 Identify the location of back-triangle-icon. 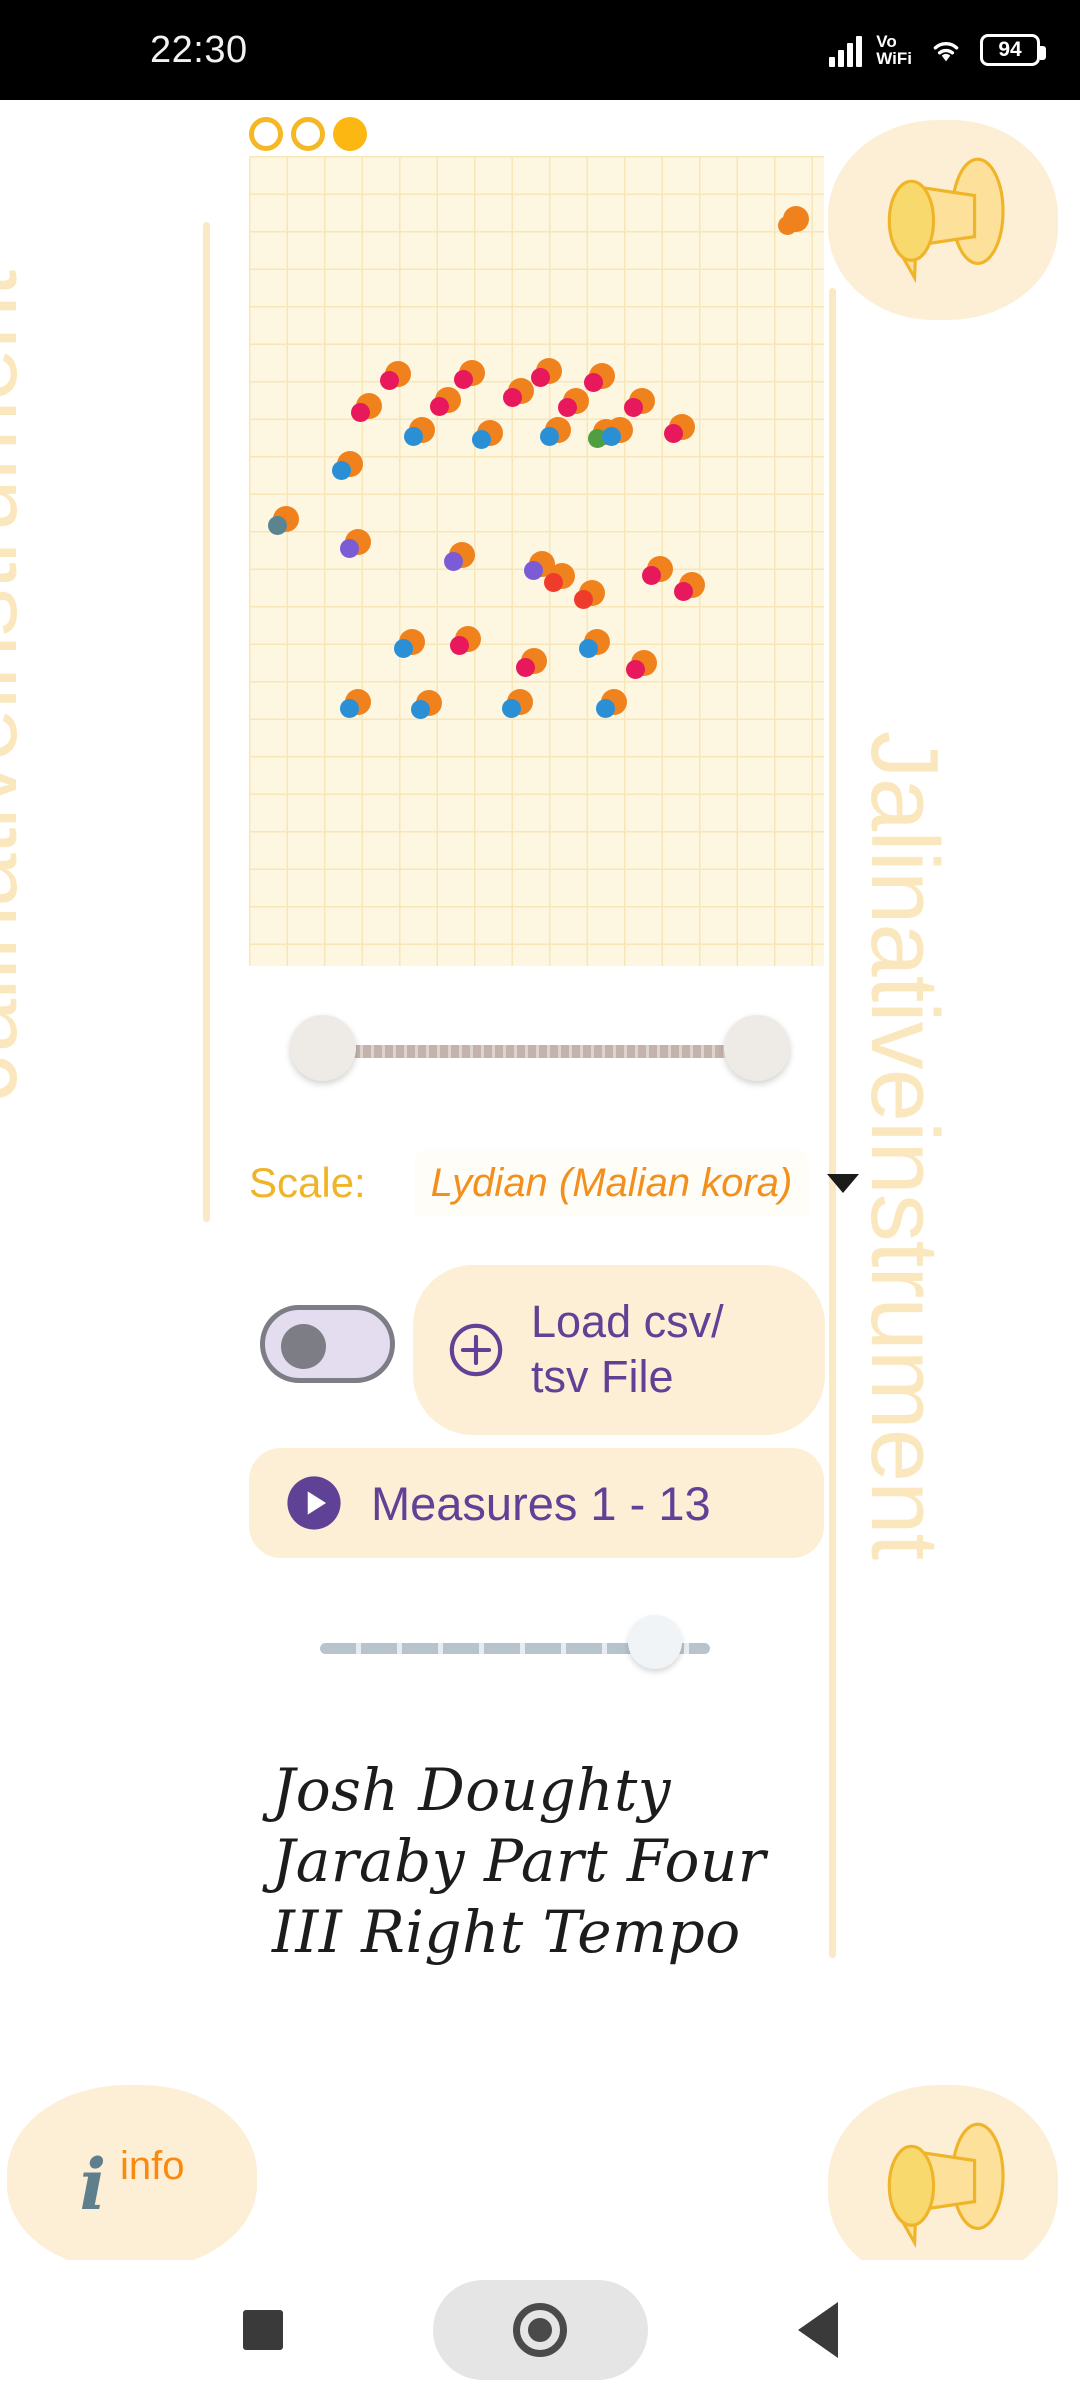
(817, 2330).